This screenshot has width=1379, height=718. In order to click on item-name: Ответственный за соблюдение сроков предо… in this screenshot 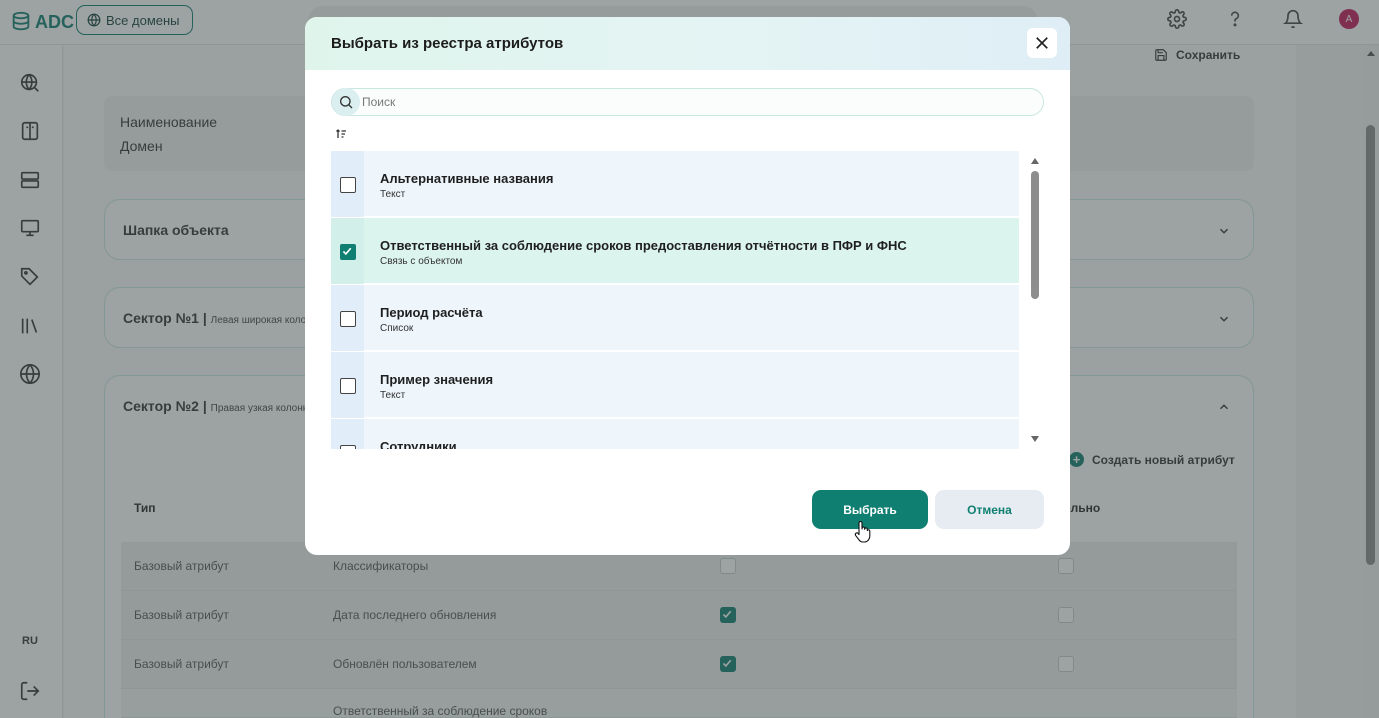, I will do `click(643, 245)`.